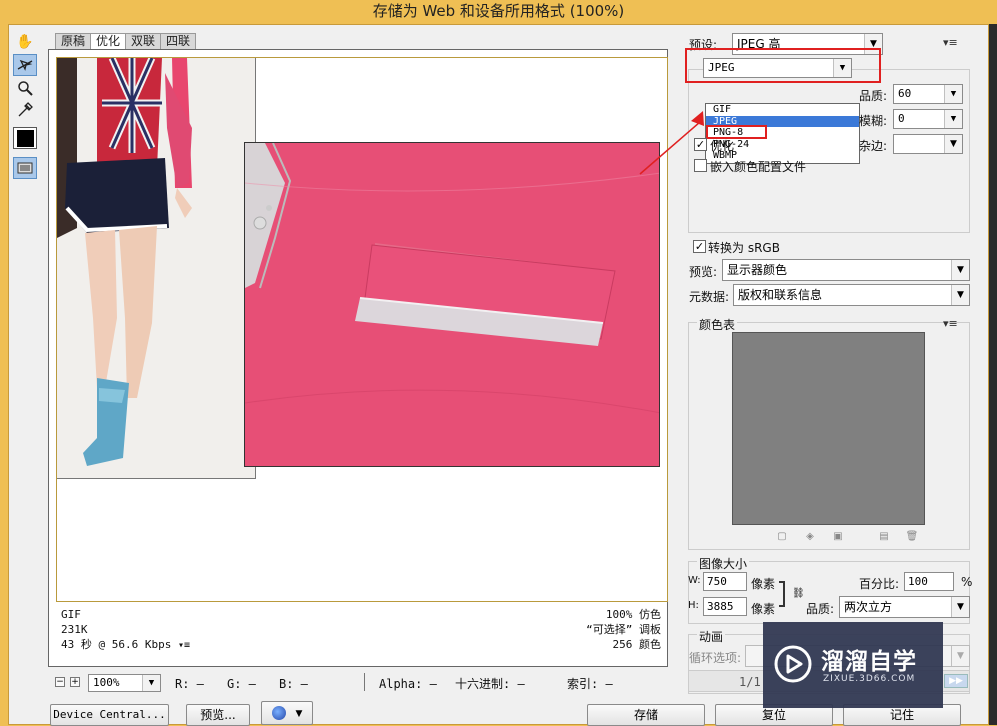 This screenshot has width=997, height=726. I want to click on embed-profile-label: 嵌入颜色配置文件, so click(758, 167).